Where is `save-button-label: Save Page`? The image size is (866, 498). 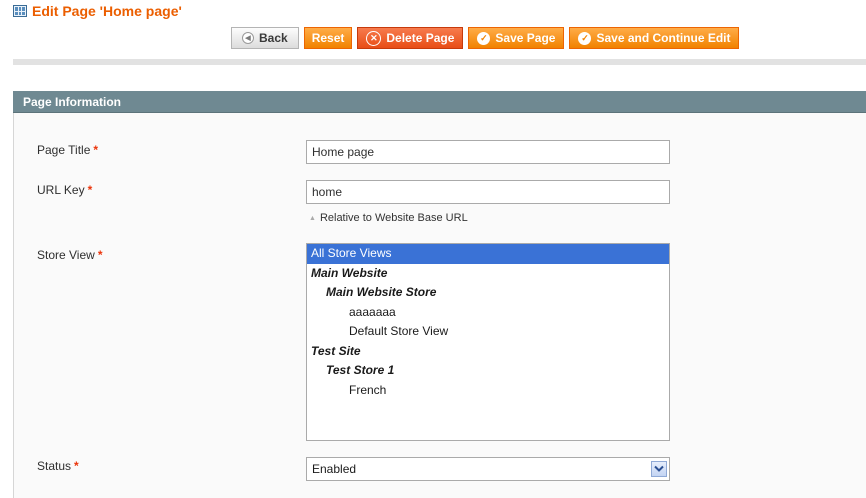 save-button-label: Save Page is located at coordinates (525, 38).